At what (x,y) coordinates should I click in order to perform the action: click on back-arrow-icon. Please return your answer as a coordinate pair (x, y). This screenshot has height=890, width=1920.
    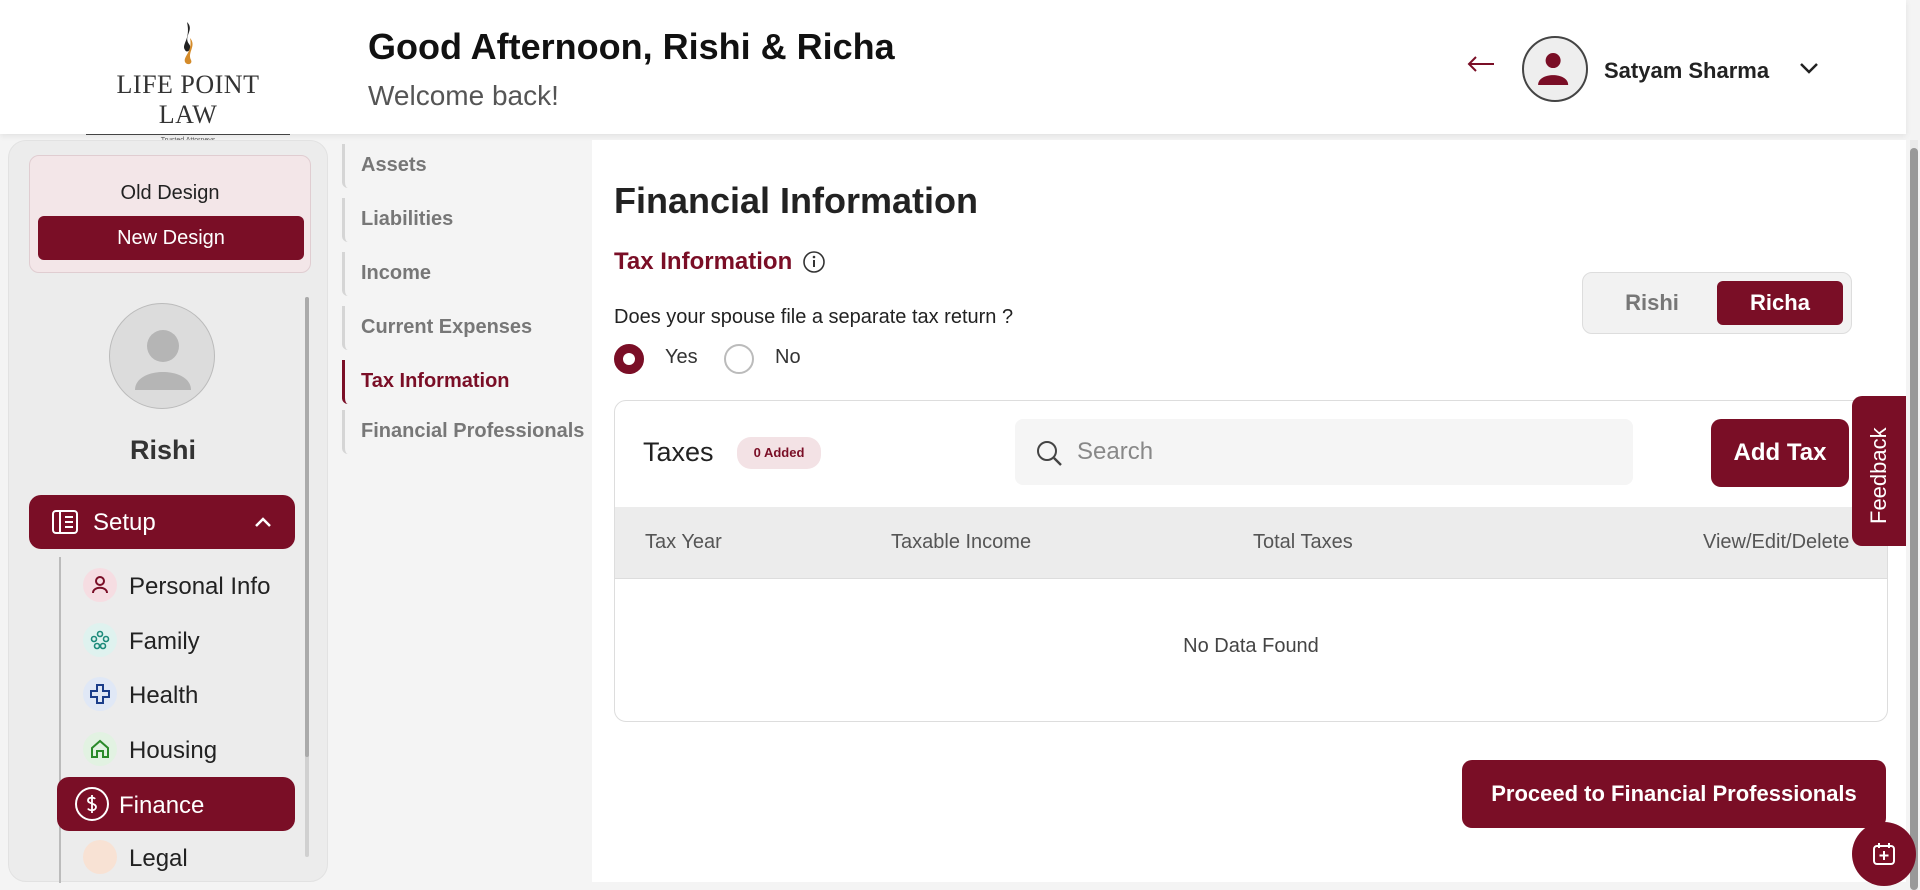
    Looking at the image, I should click on (1481, 64).